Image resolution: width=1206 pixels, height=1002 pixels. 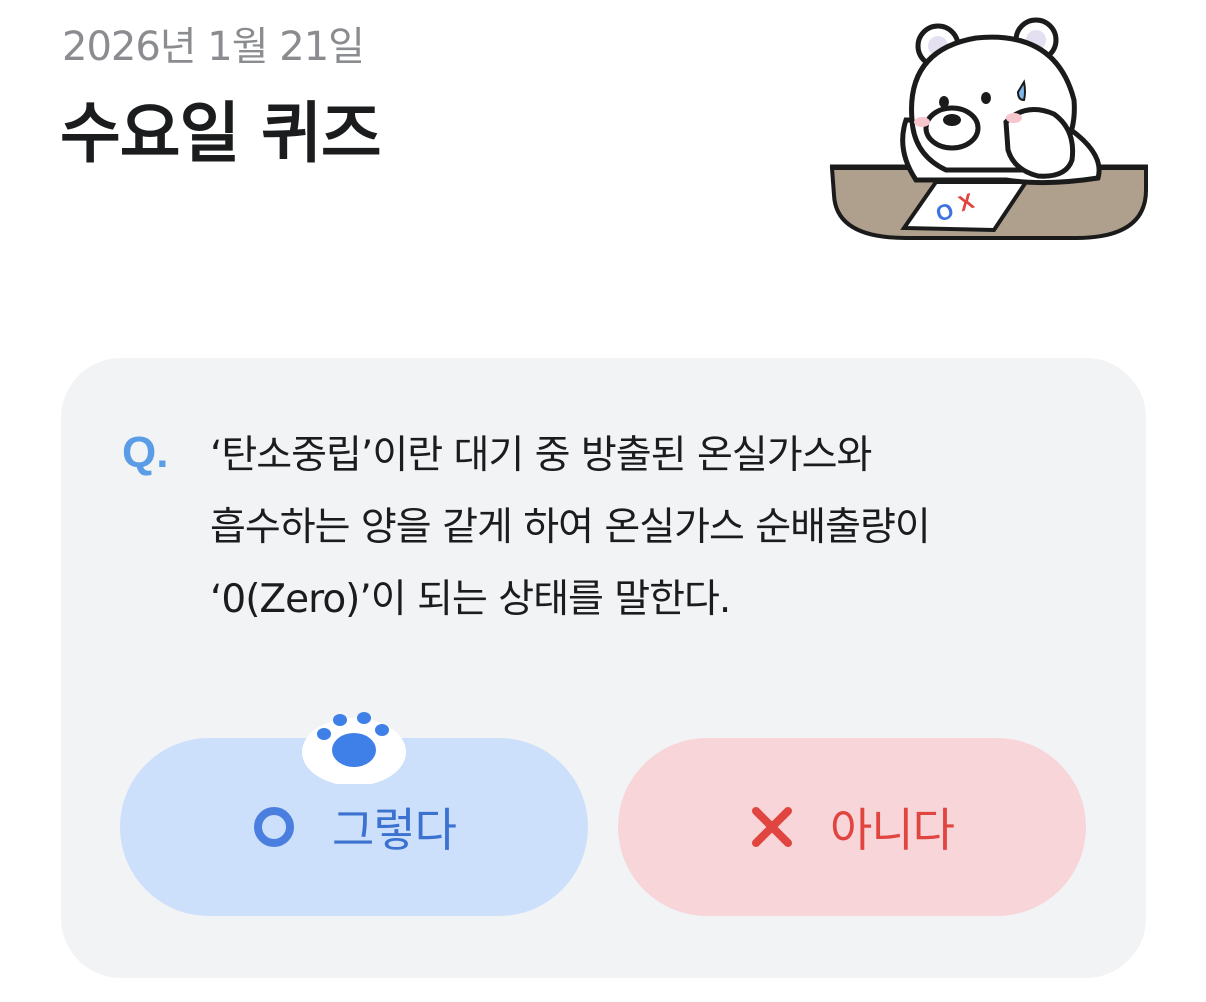 I want to click on page-title: 수요일 퀴즈, so click(x=221, y=133).